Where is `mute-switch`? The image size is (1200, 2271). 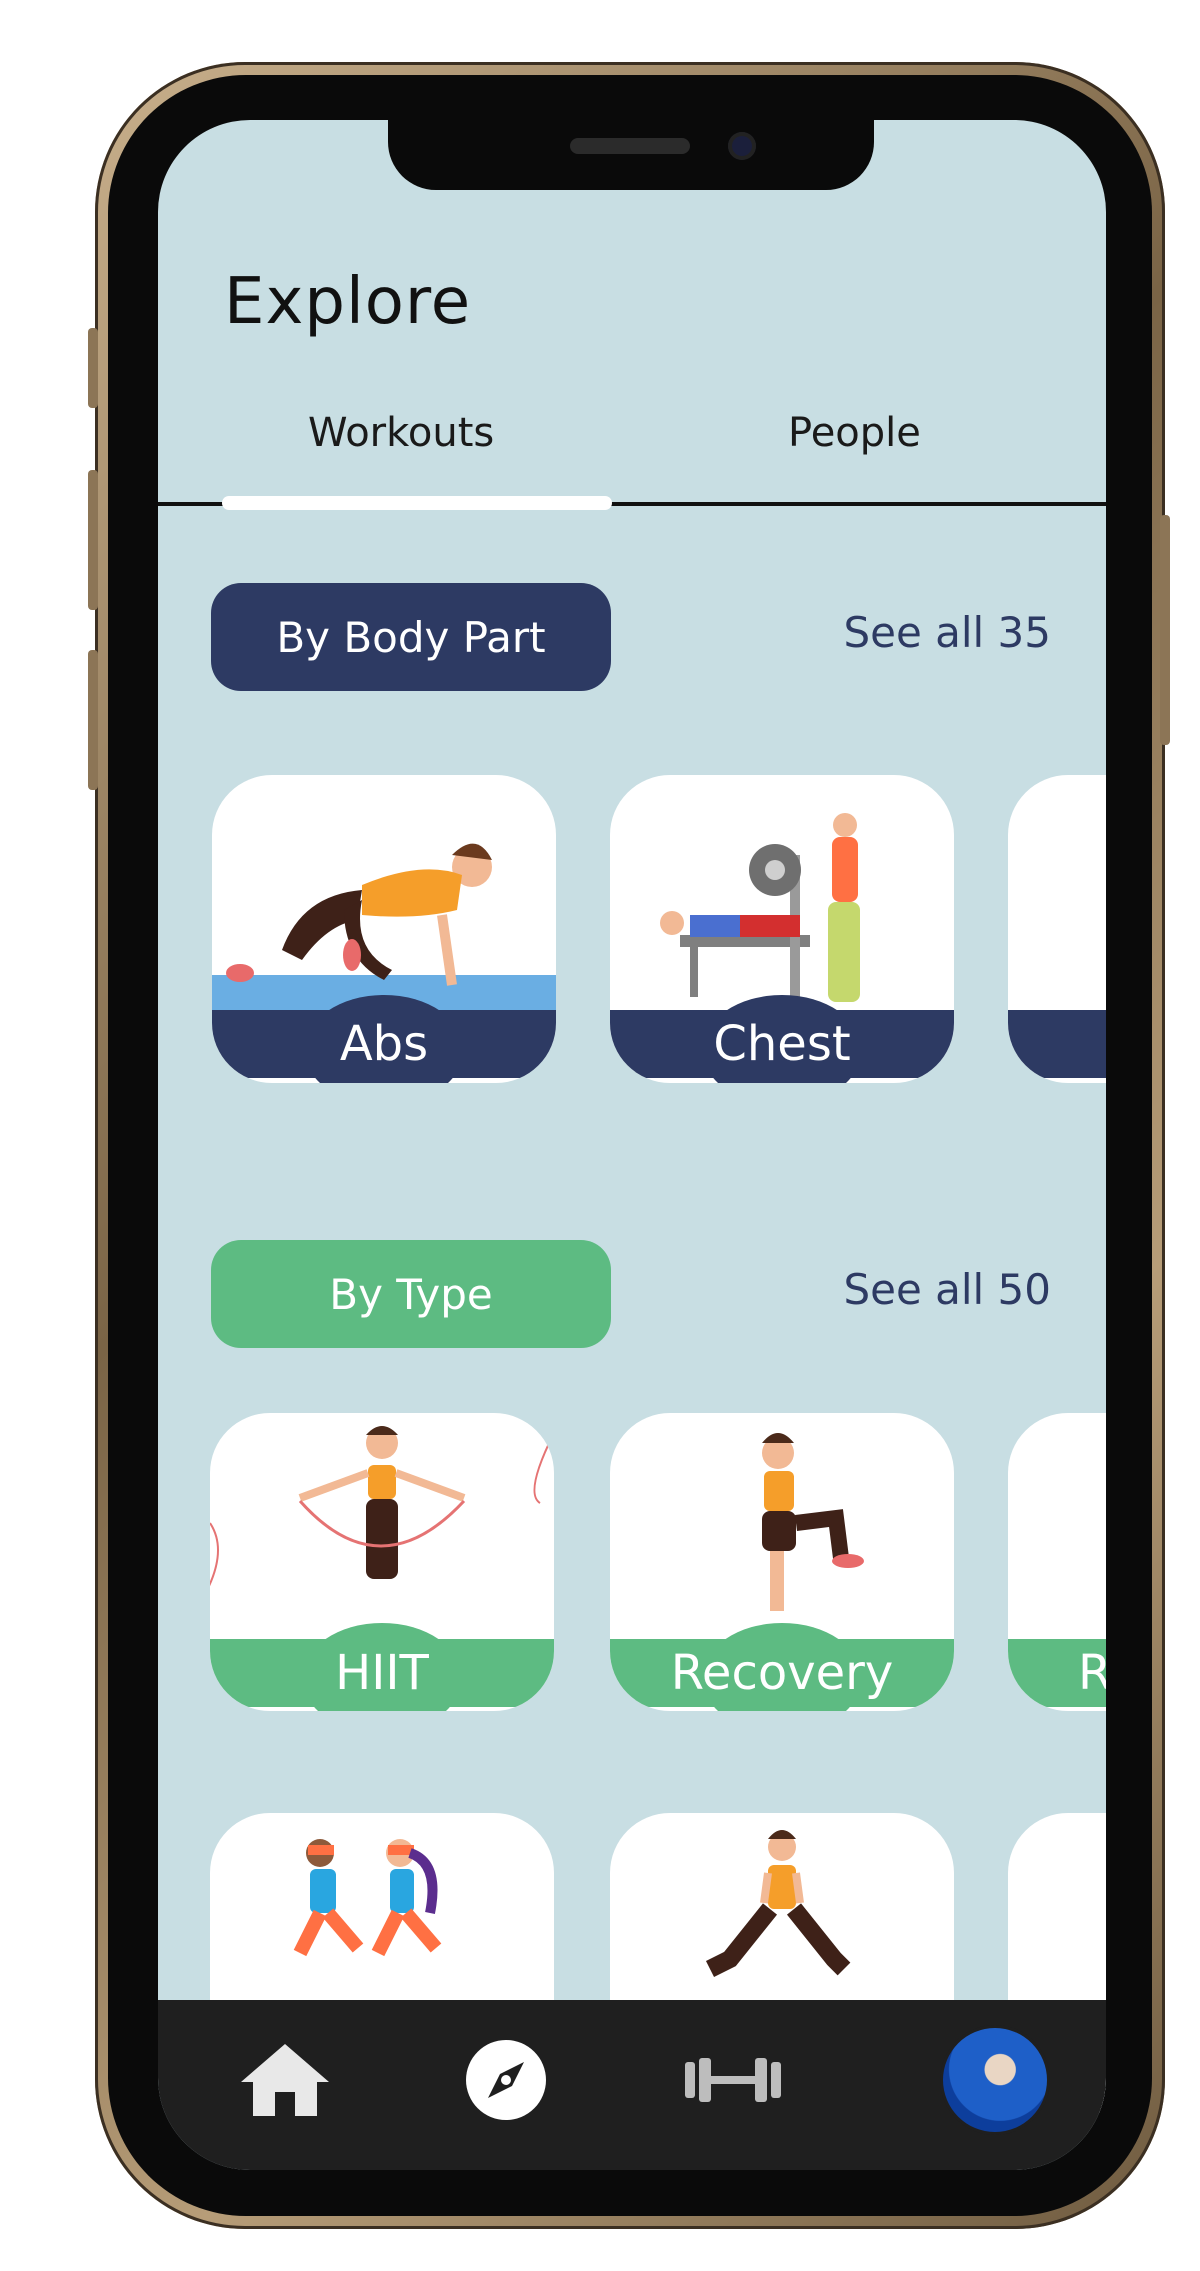
mute-switch is located at coordinates (93, 368).